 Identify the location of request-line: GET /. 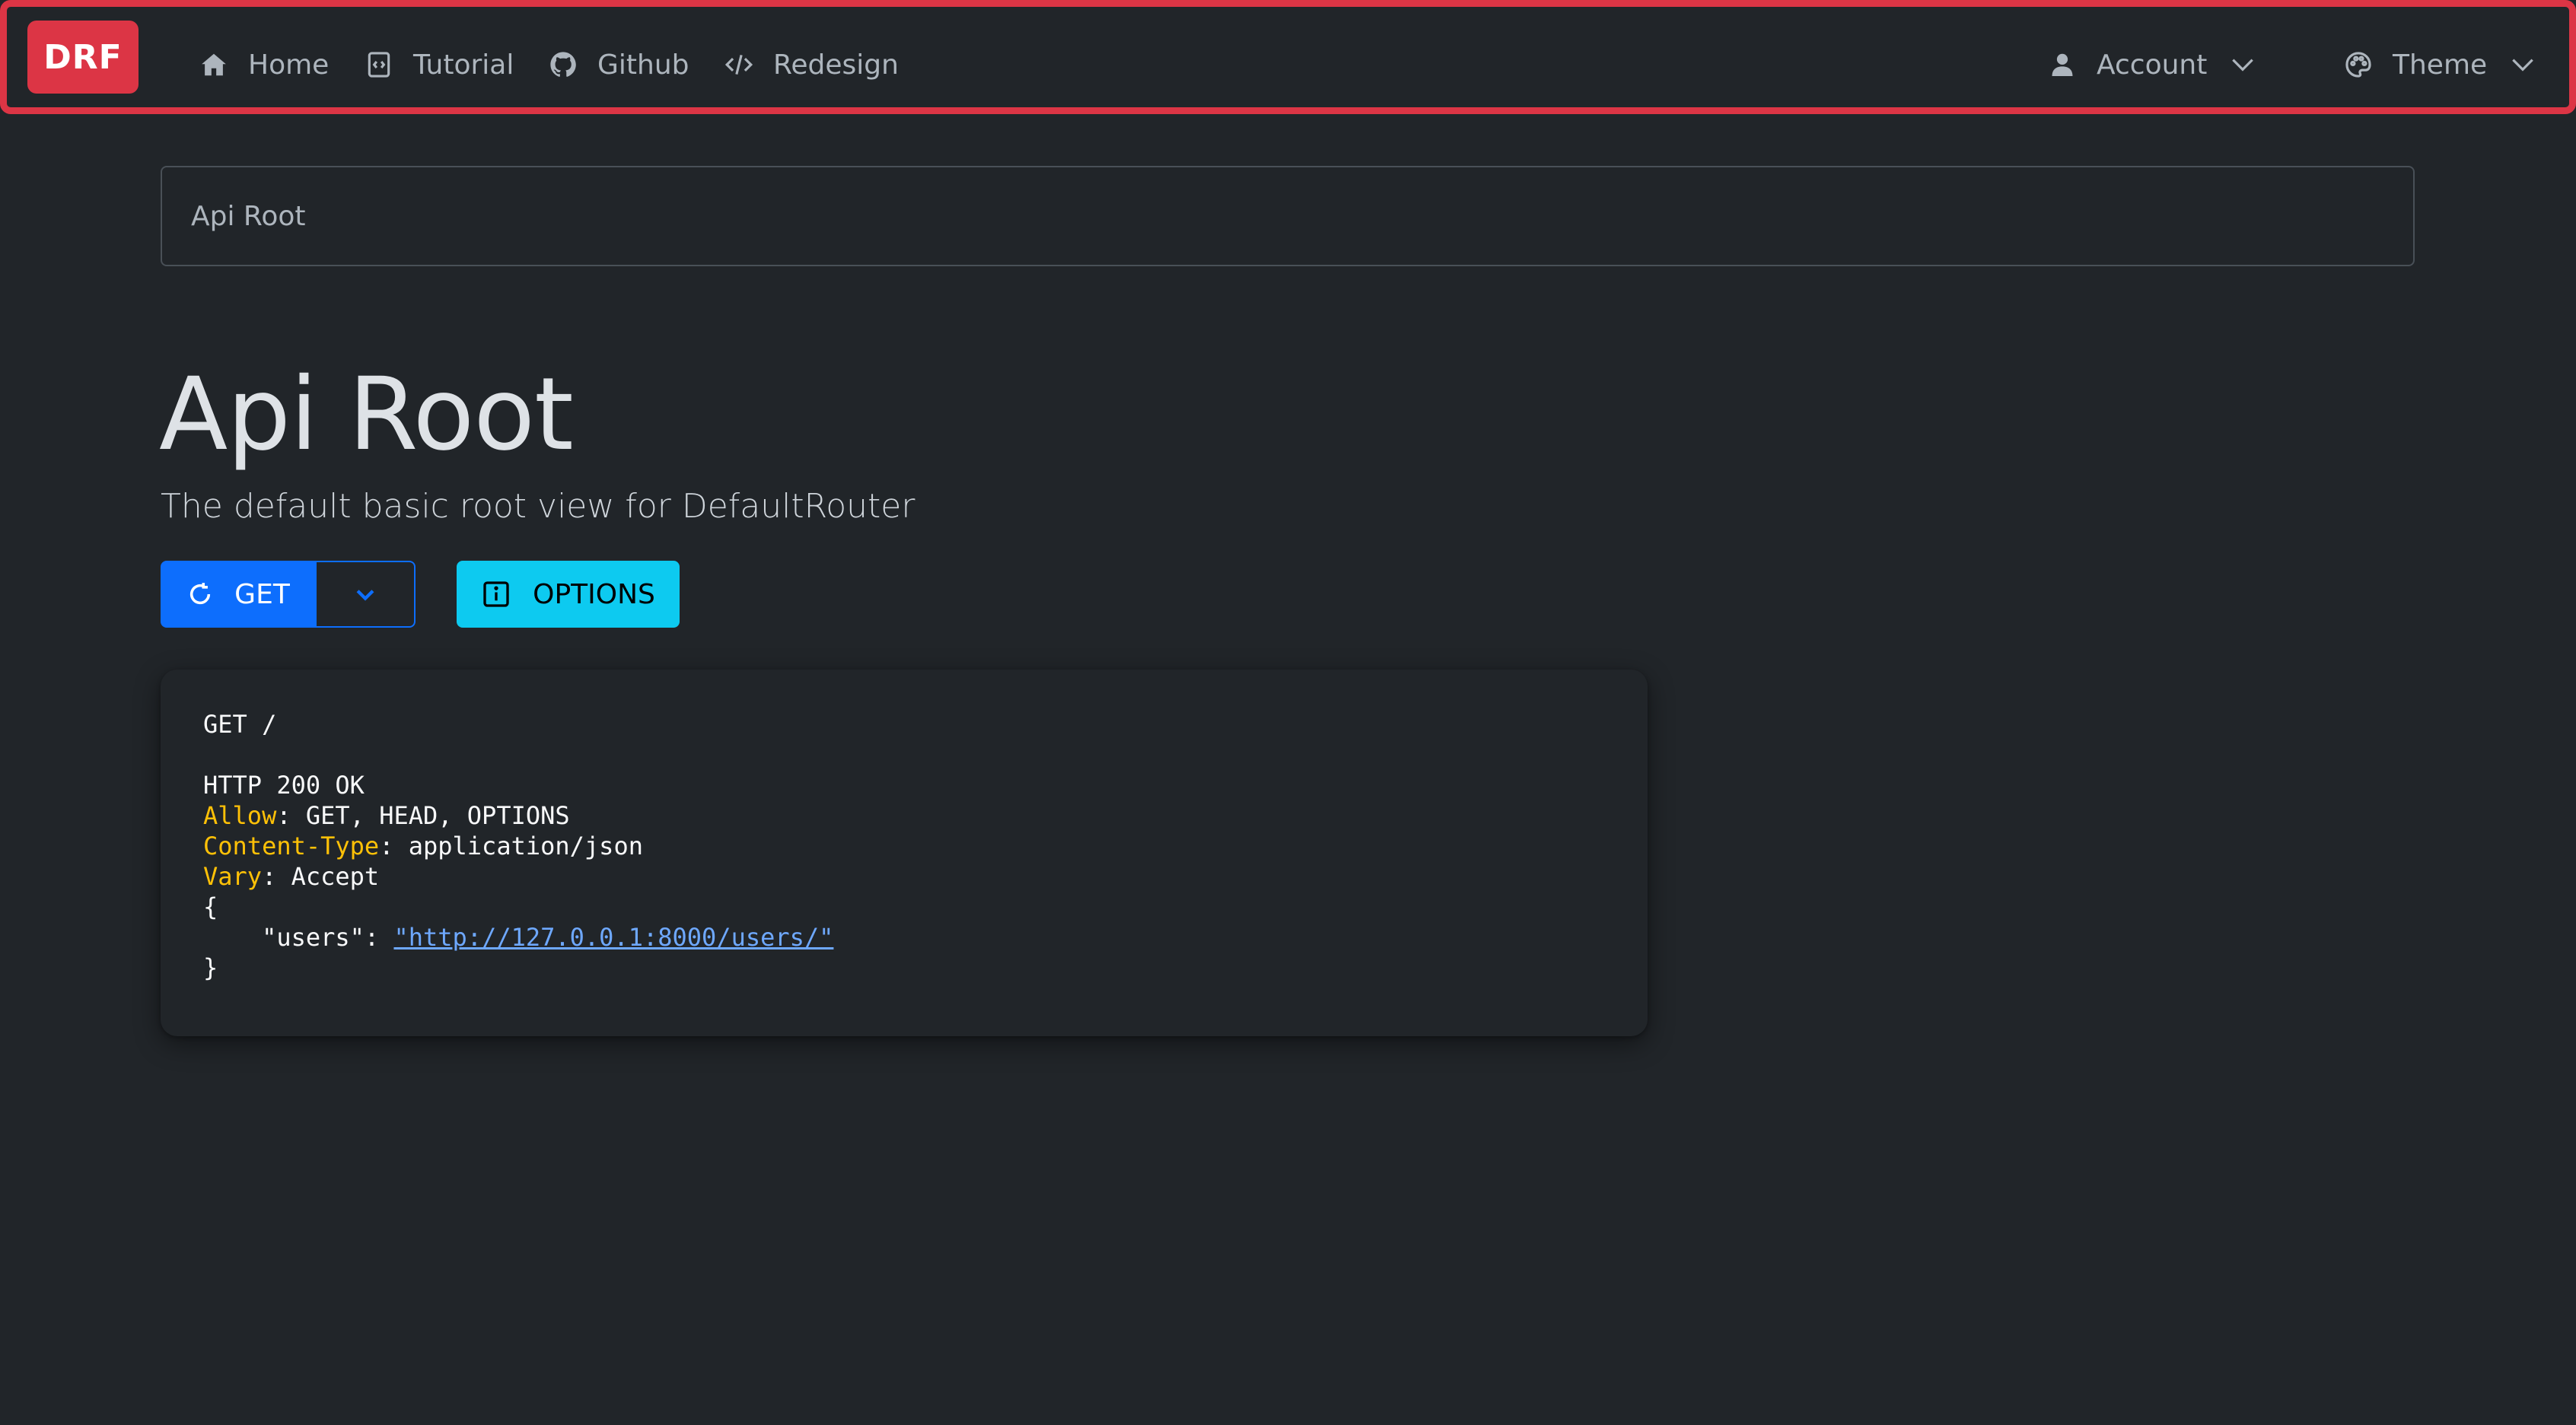
(240, 724).